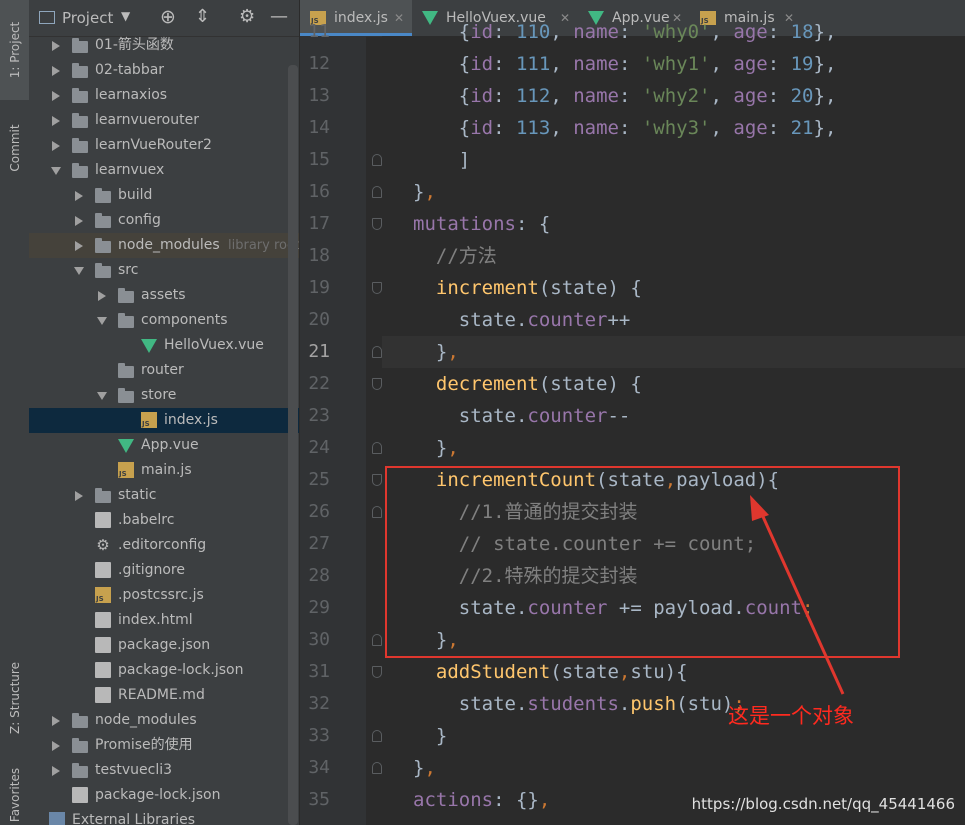 The width and height of the screenshot is (965, 825). What do you see at coordinates (164, 595) in the screenshot?
I see `tree-item: .postcssrc.js` at bounding box center [164, 595].